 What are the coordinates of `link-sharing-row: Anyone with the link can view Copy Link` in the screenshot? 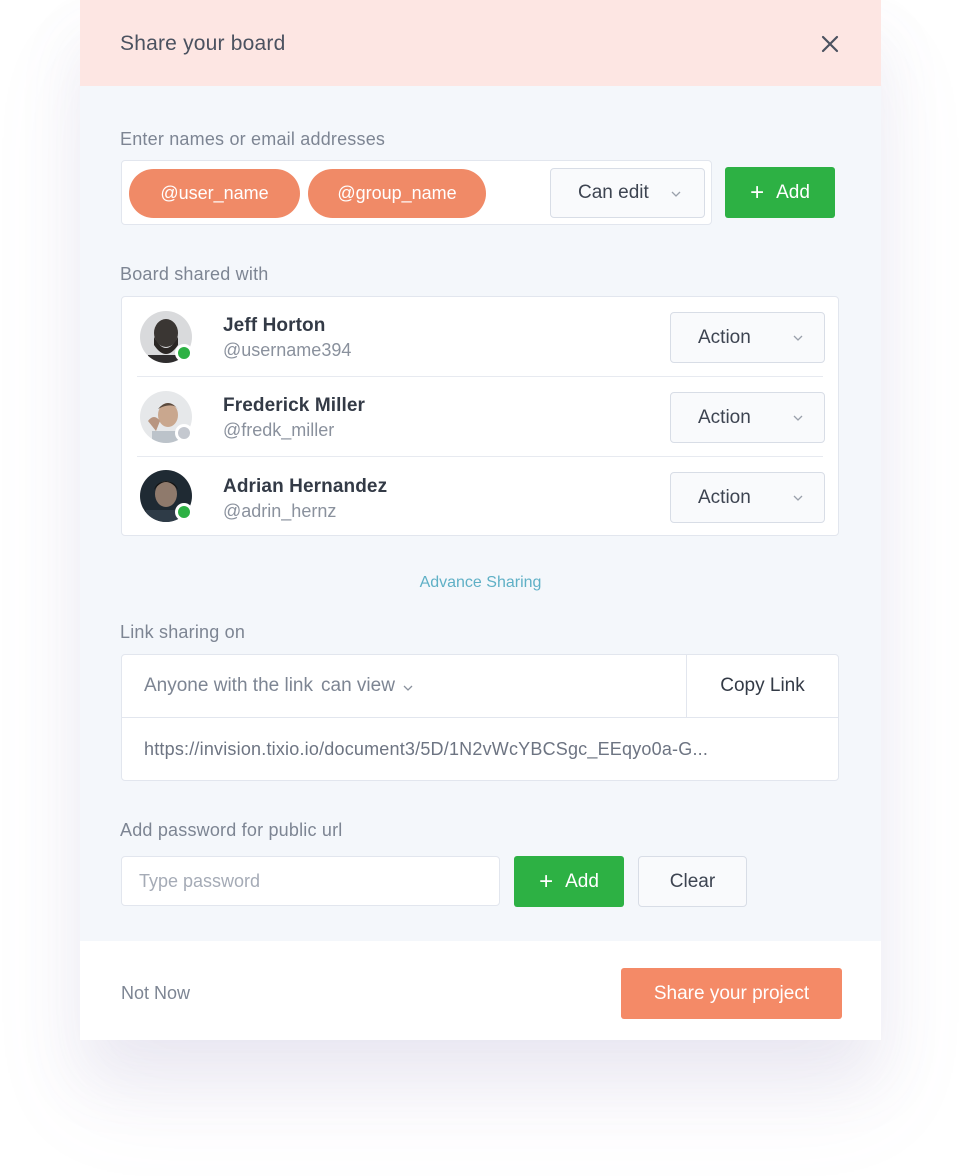 It's located at (480, 686).